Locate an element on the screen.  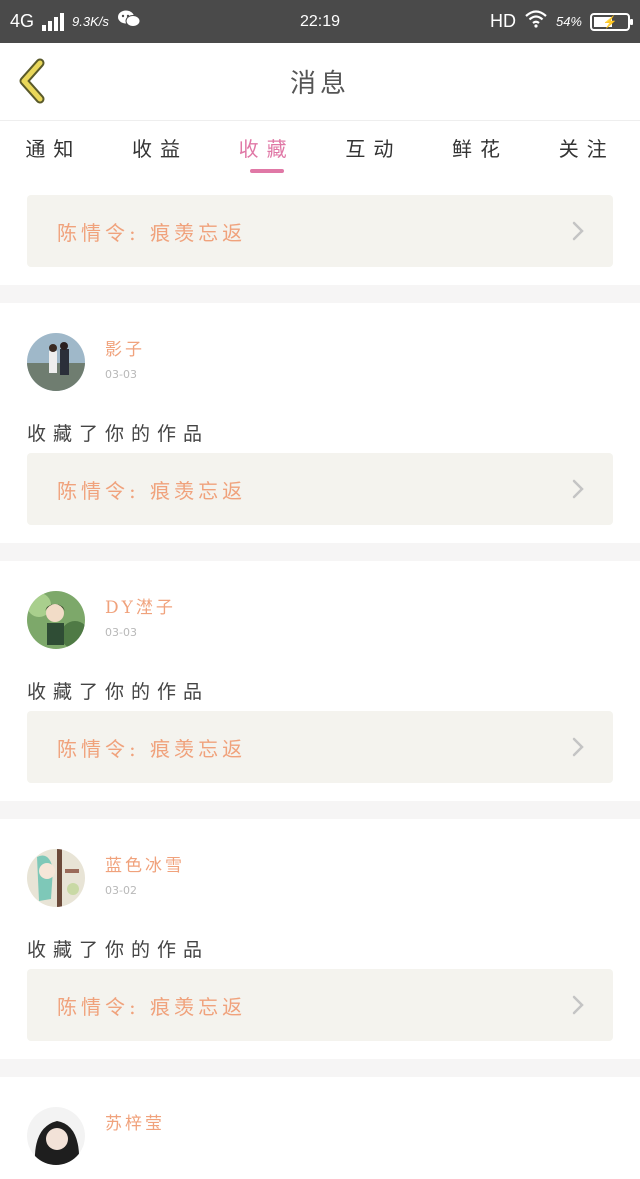
date: 03-02 is located at coordinates (121, 890).